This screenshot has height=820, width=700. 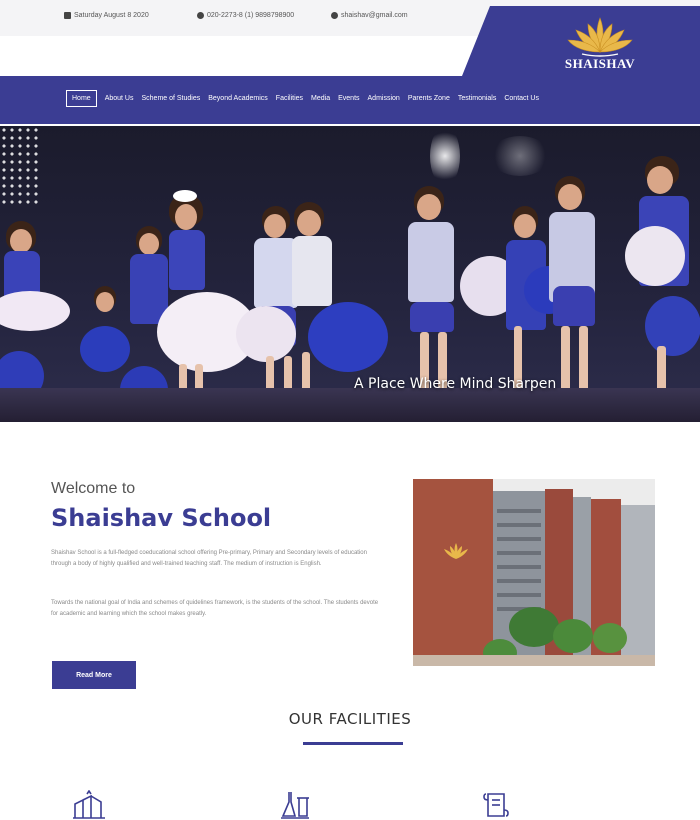 What do you see at coordinates (600, 37) in the screenshot?
I see `lotus-icon` at bounding box center [600, 37].